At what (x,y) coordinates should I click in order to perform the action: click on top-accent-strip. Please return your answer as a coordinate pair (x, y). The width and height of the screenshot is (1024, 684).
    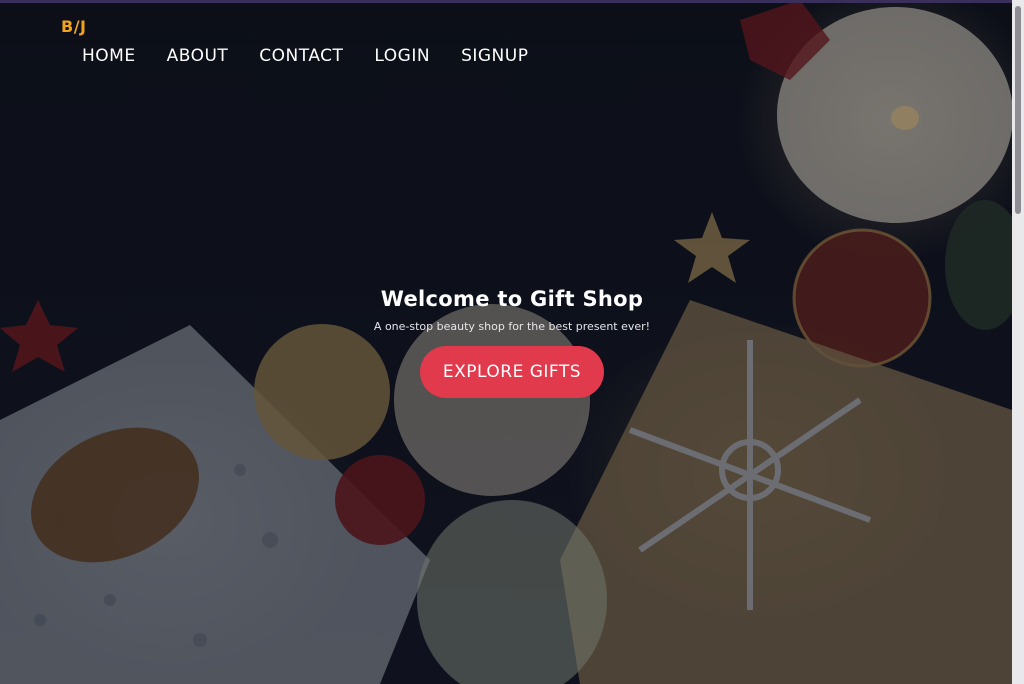
    Looking at the image, I should click on (512, 1).